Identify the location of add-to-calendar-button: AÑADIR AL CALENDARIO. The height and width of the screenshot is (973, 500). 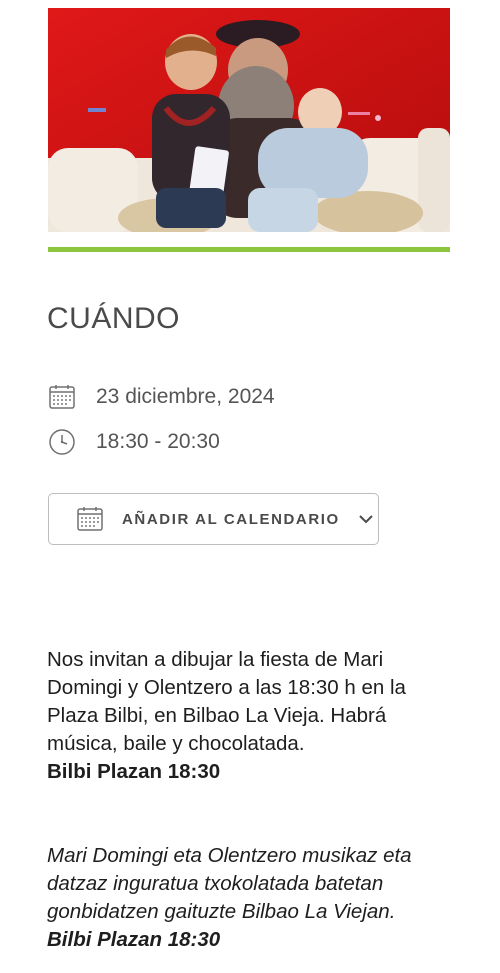
(213, 519).